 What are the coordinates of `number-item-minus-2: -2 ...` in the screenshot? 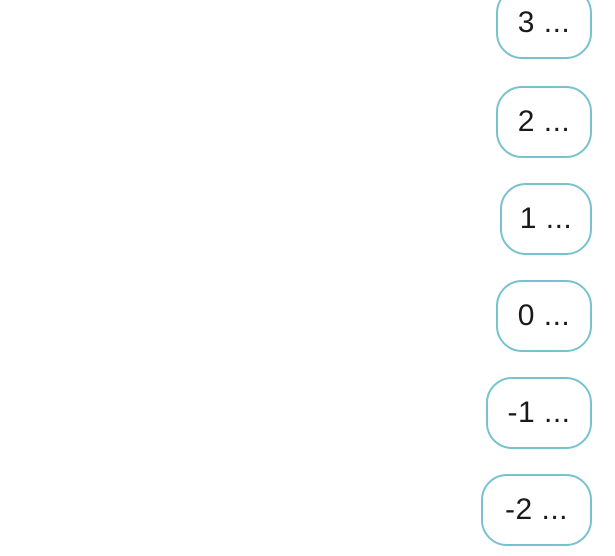 It's located at (536, 510).